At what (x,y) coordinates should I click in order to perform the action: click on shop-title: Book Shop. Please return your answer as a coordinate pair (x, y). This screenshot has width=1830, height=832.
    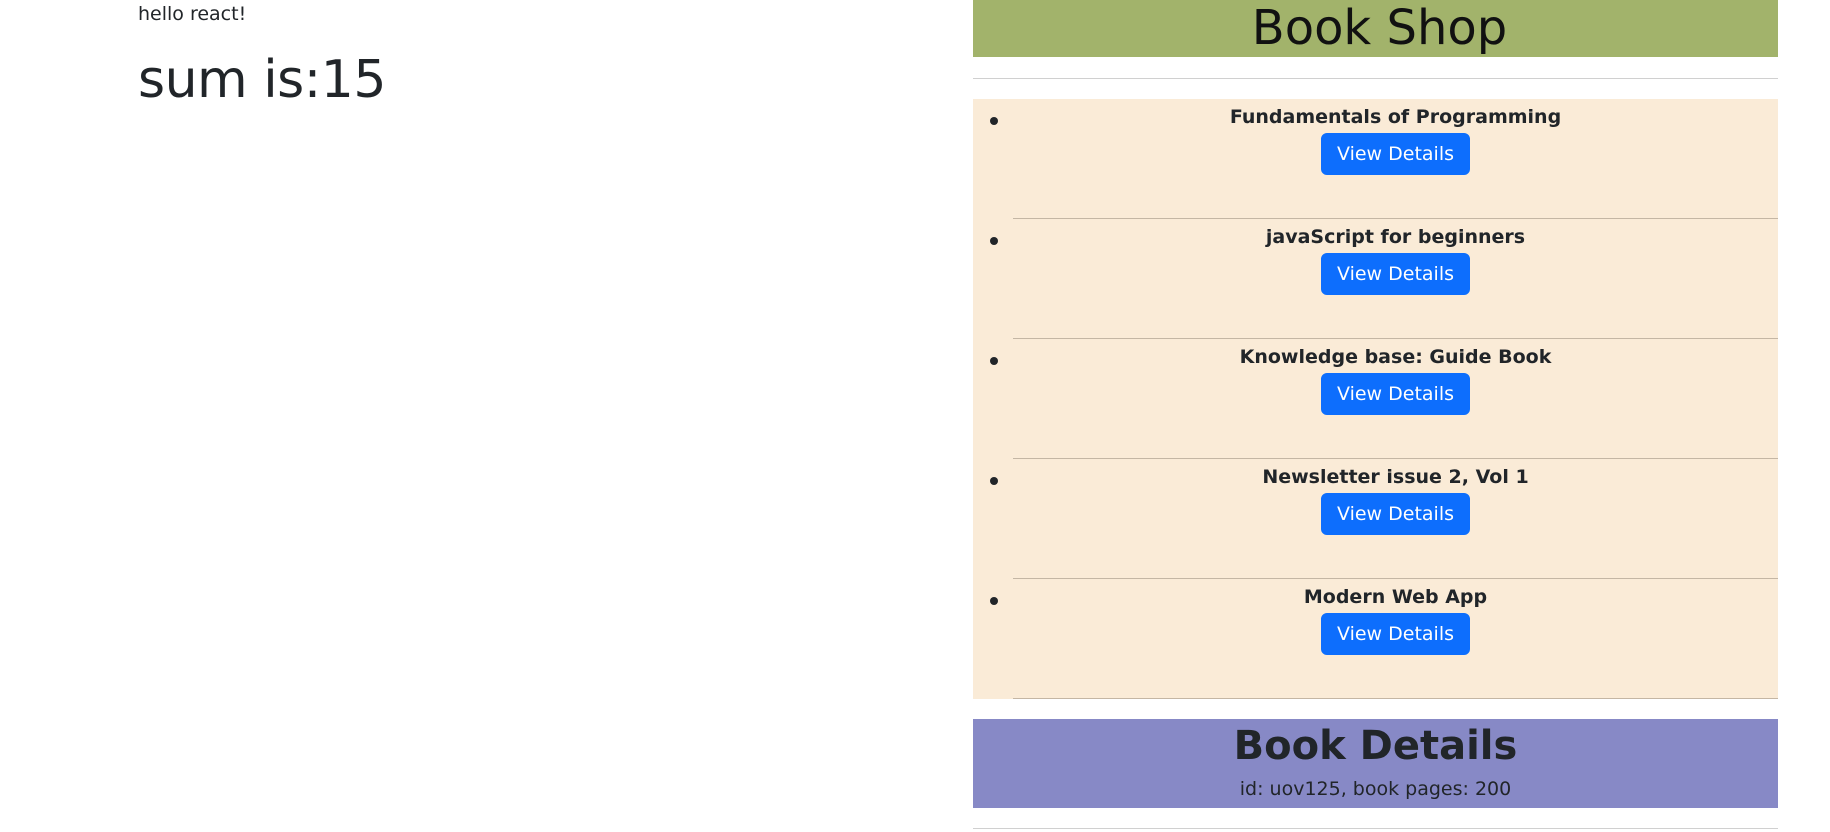
    Looking at the image, I should click on (1379, 28).